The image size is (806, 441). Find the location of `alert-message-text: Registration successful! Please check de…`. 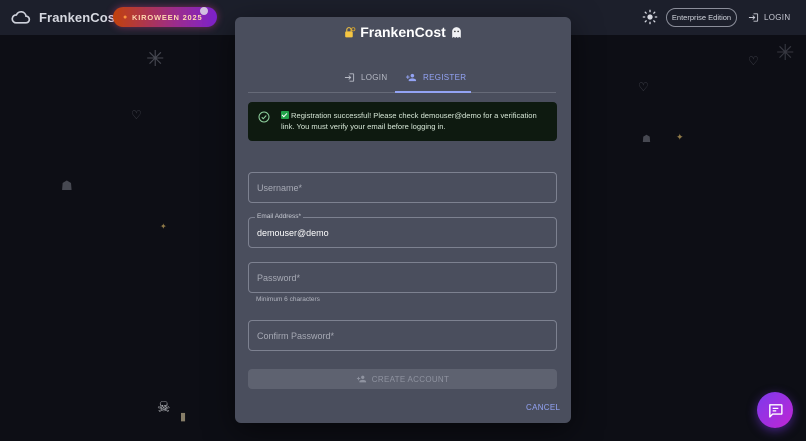

alert-message-text: Registration successful! Please check de… is located at coordinates (409, 121).